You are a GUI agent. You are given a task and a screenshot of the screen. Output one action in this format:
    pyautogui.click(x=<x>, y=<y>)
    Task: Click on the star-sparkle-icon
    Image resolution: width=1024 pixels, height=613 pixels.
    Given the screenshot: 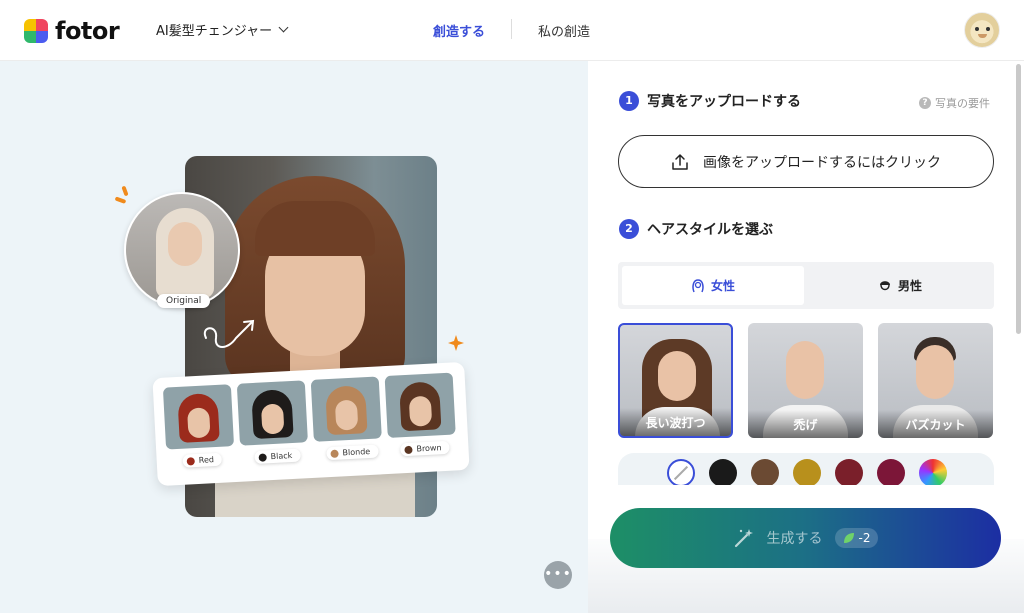 What is the action you would take?
    pyautogui.click(x=456, y=343)
    